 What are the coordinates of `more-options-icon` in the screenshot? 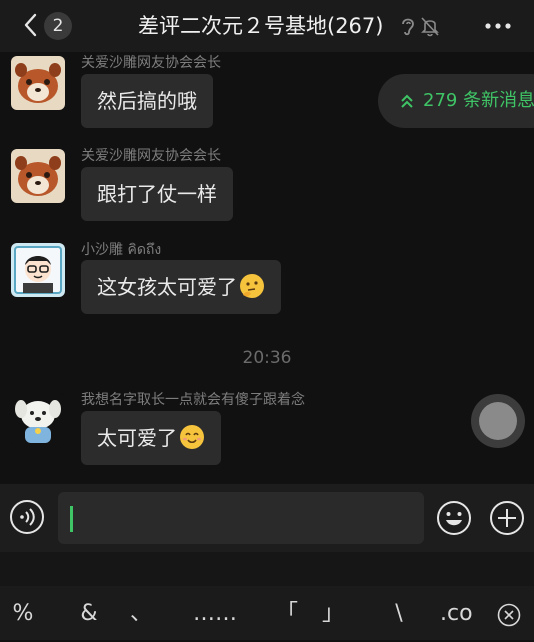 It's located at (498, 26).